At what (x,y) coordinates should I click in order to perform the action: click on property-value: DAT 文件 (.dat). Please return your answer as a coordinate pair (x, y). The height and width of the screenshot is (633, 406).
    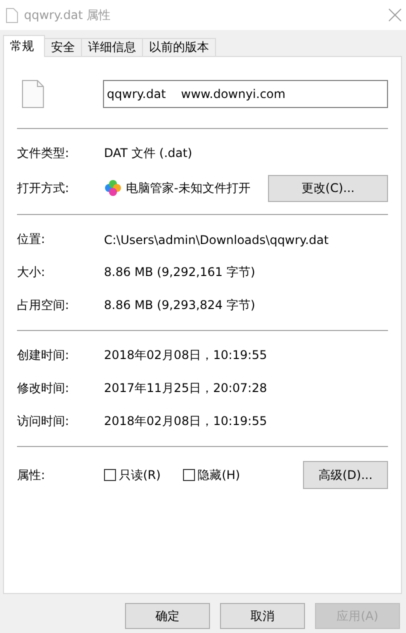
    Looking at the image, I should click on (148, 153).